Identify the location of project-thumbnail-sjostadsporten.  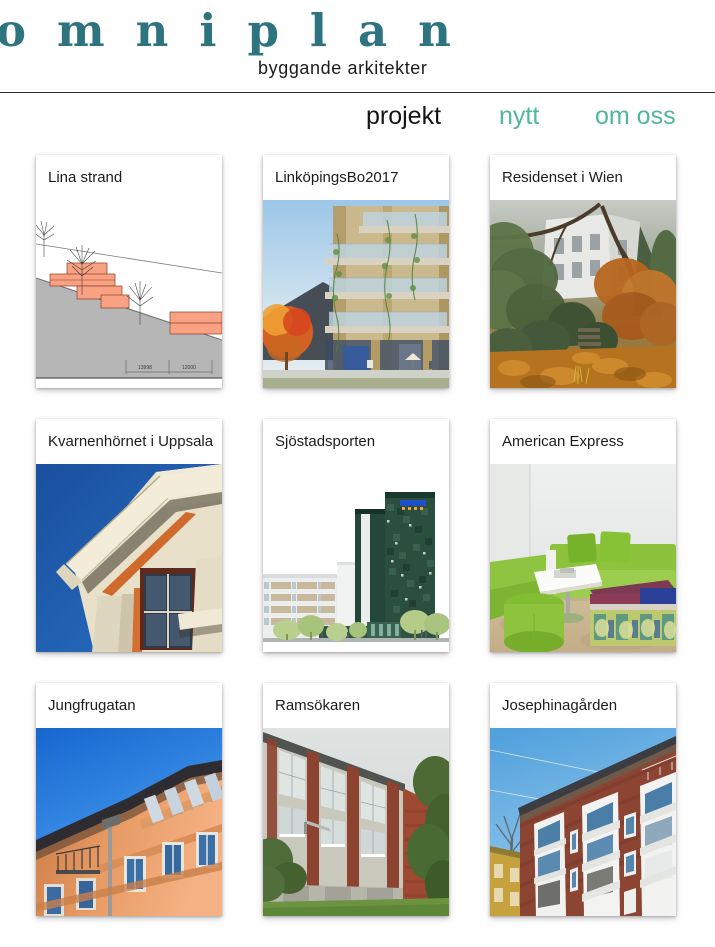
(356, 558).